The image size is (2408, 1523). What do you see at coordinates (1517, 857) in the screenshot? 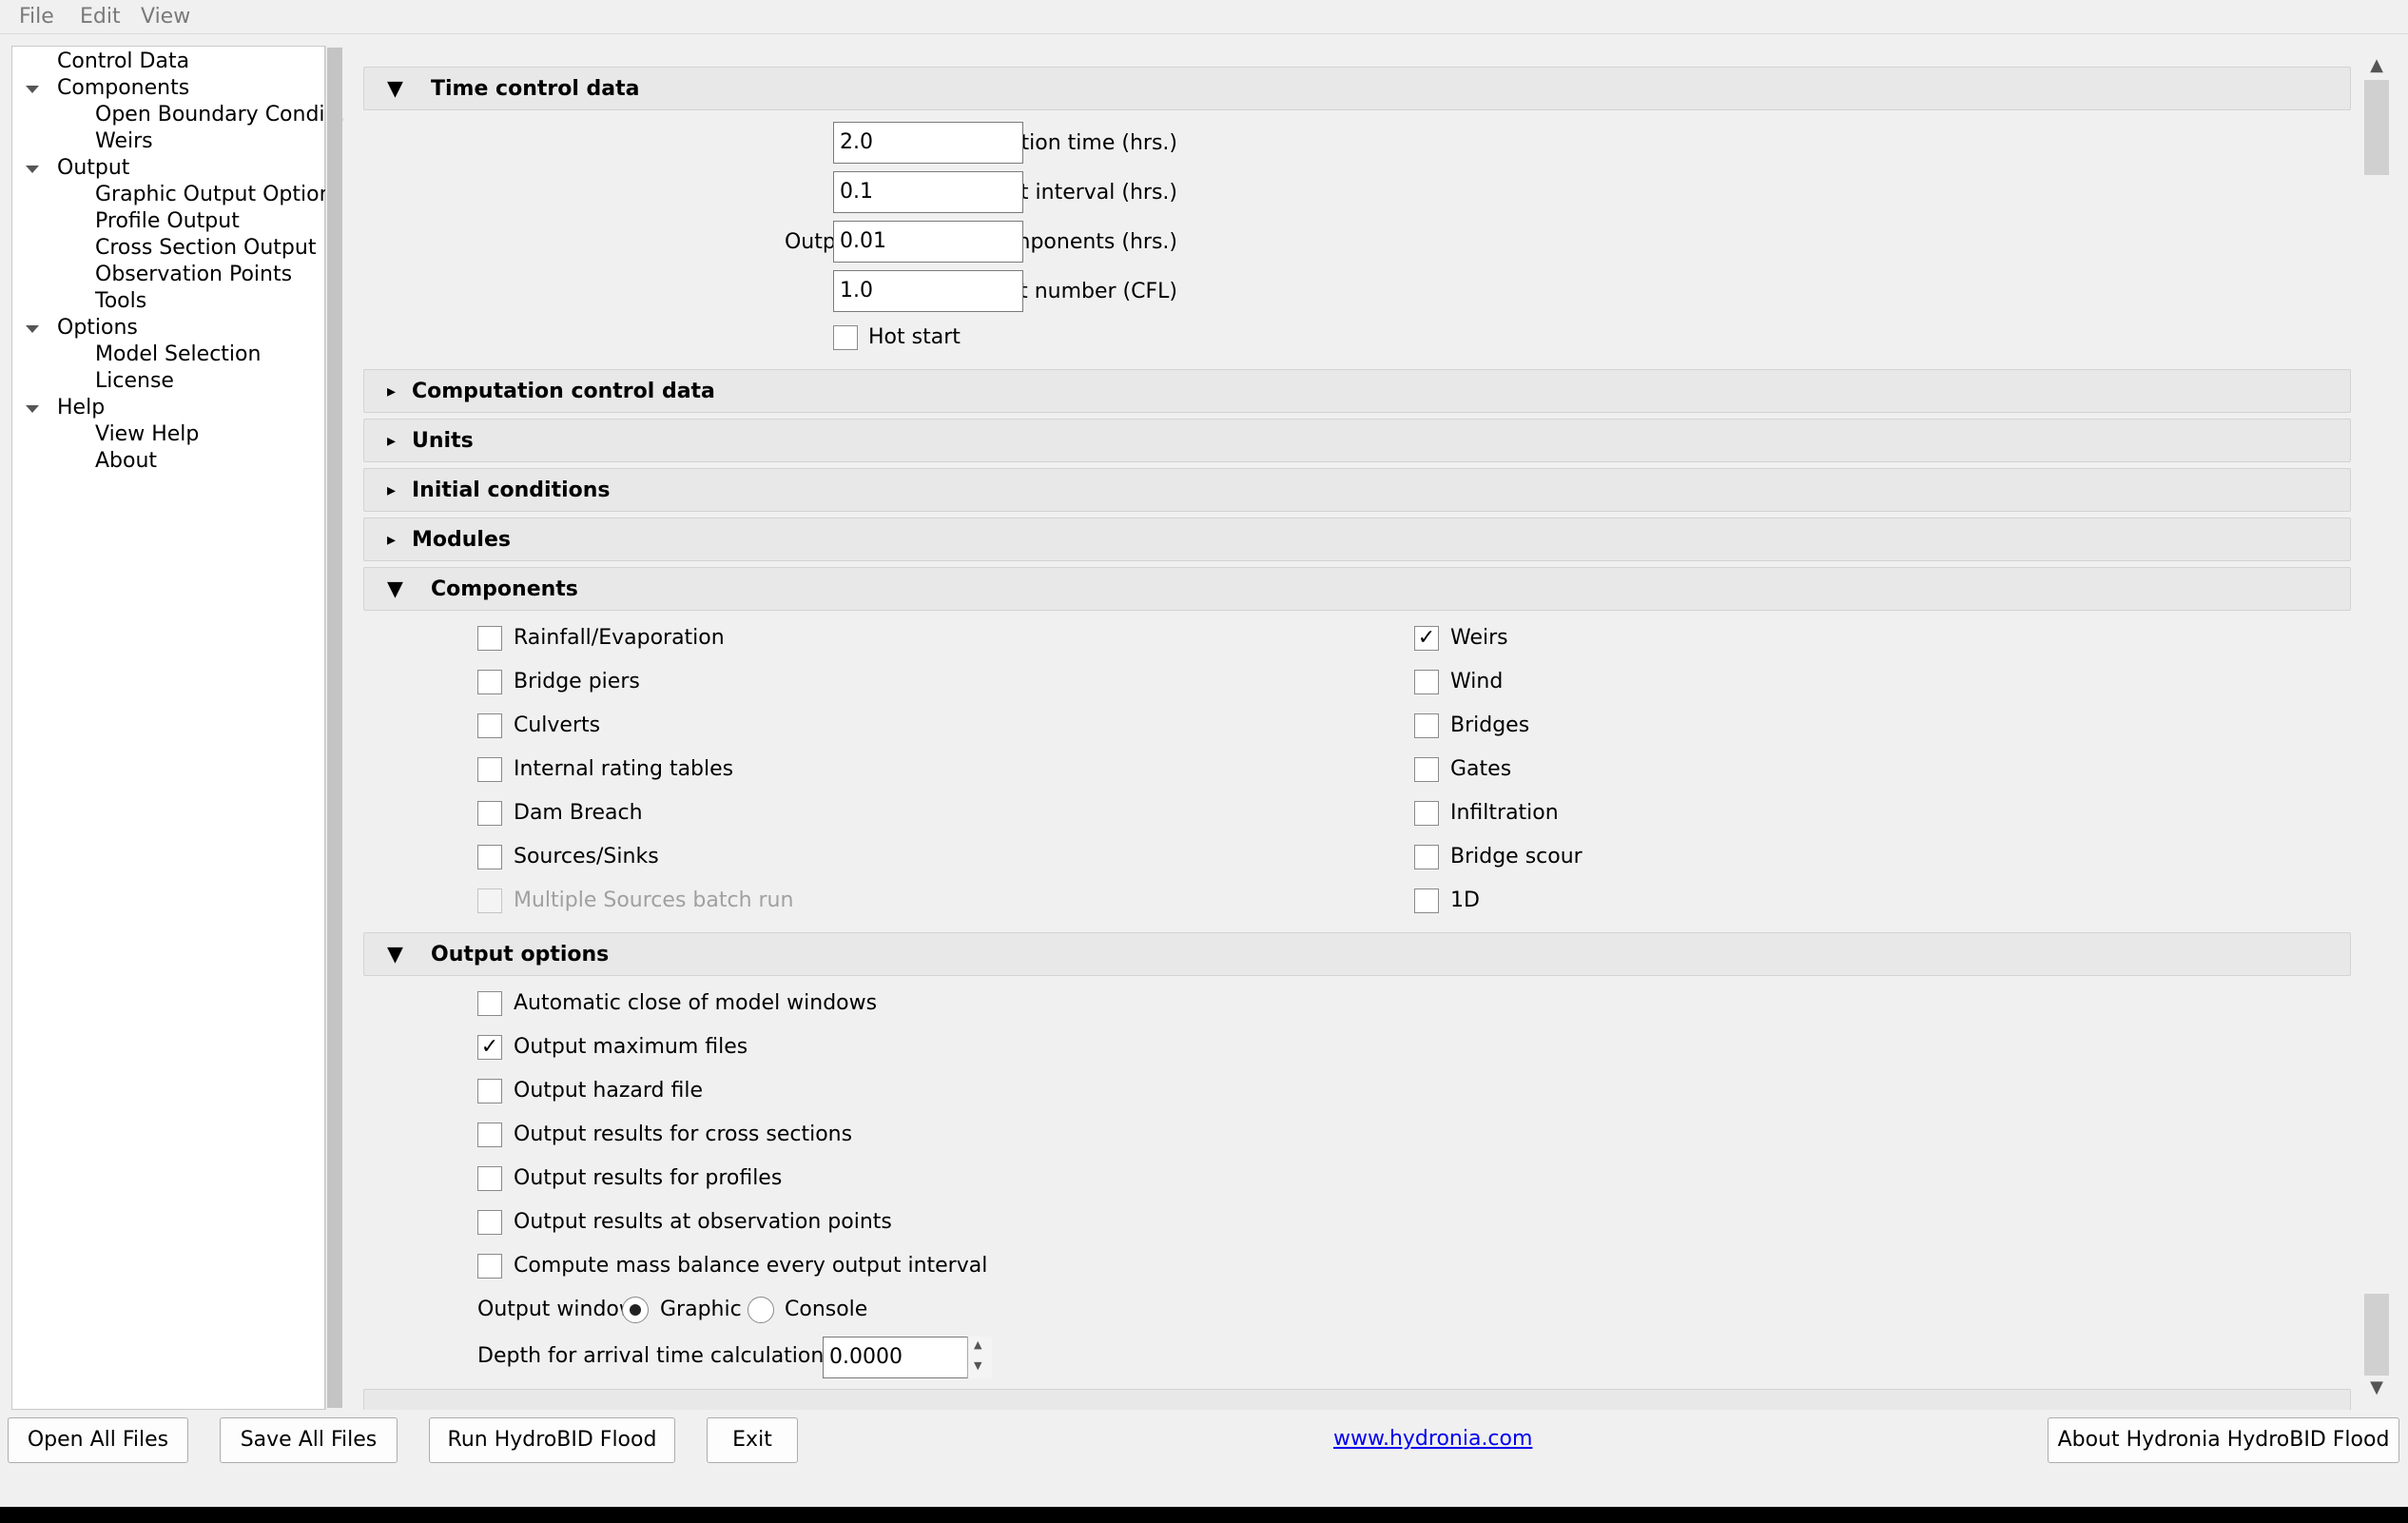
I see `bridge-scour-label: Bridge scour` at bounding box center [1517, 857].